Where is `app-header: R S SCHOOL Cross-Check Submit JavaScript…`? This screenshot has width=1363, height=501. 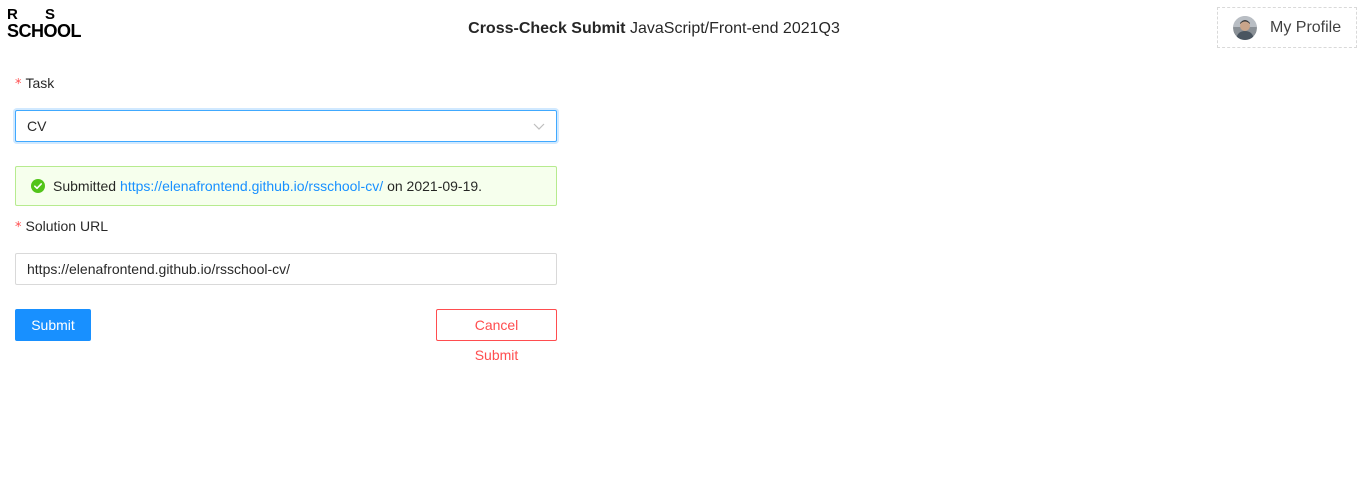 app-header: R S SCHOOL Cross-Check Submit JavaScript… is located at coordinates (681, 32).